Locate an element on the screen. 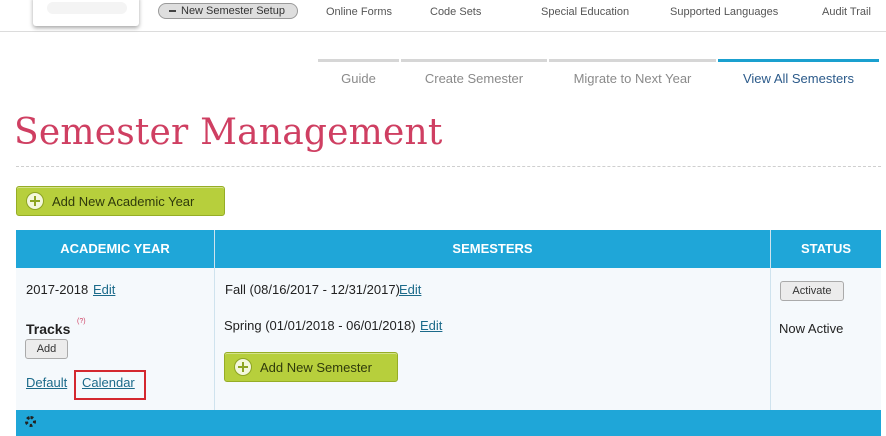 Image resolution: width=886 pixels, height=436 pixels. add-semester-button: Add New Semester is located at coordinates (311, 367).